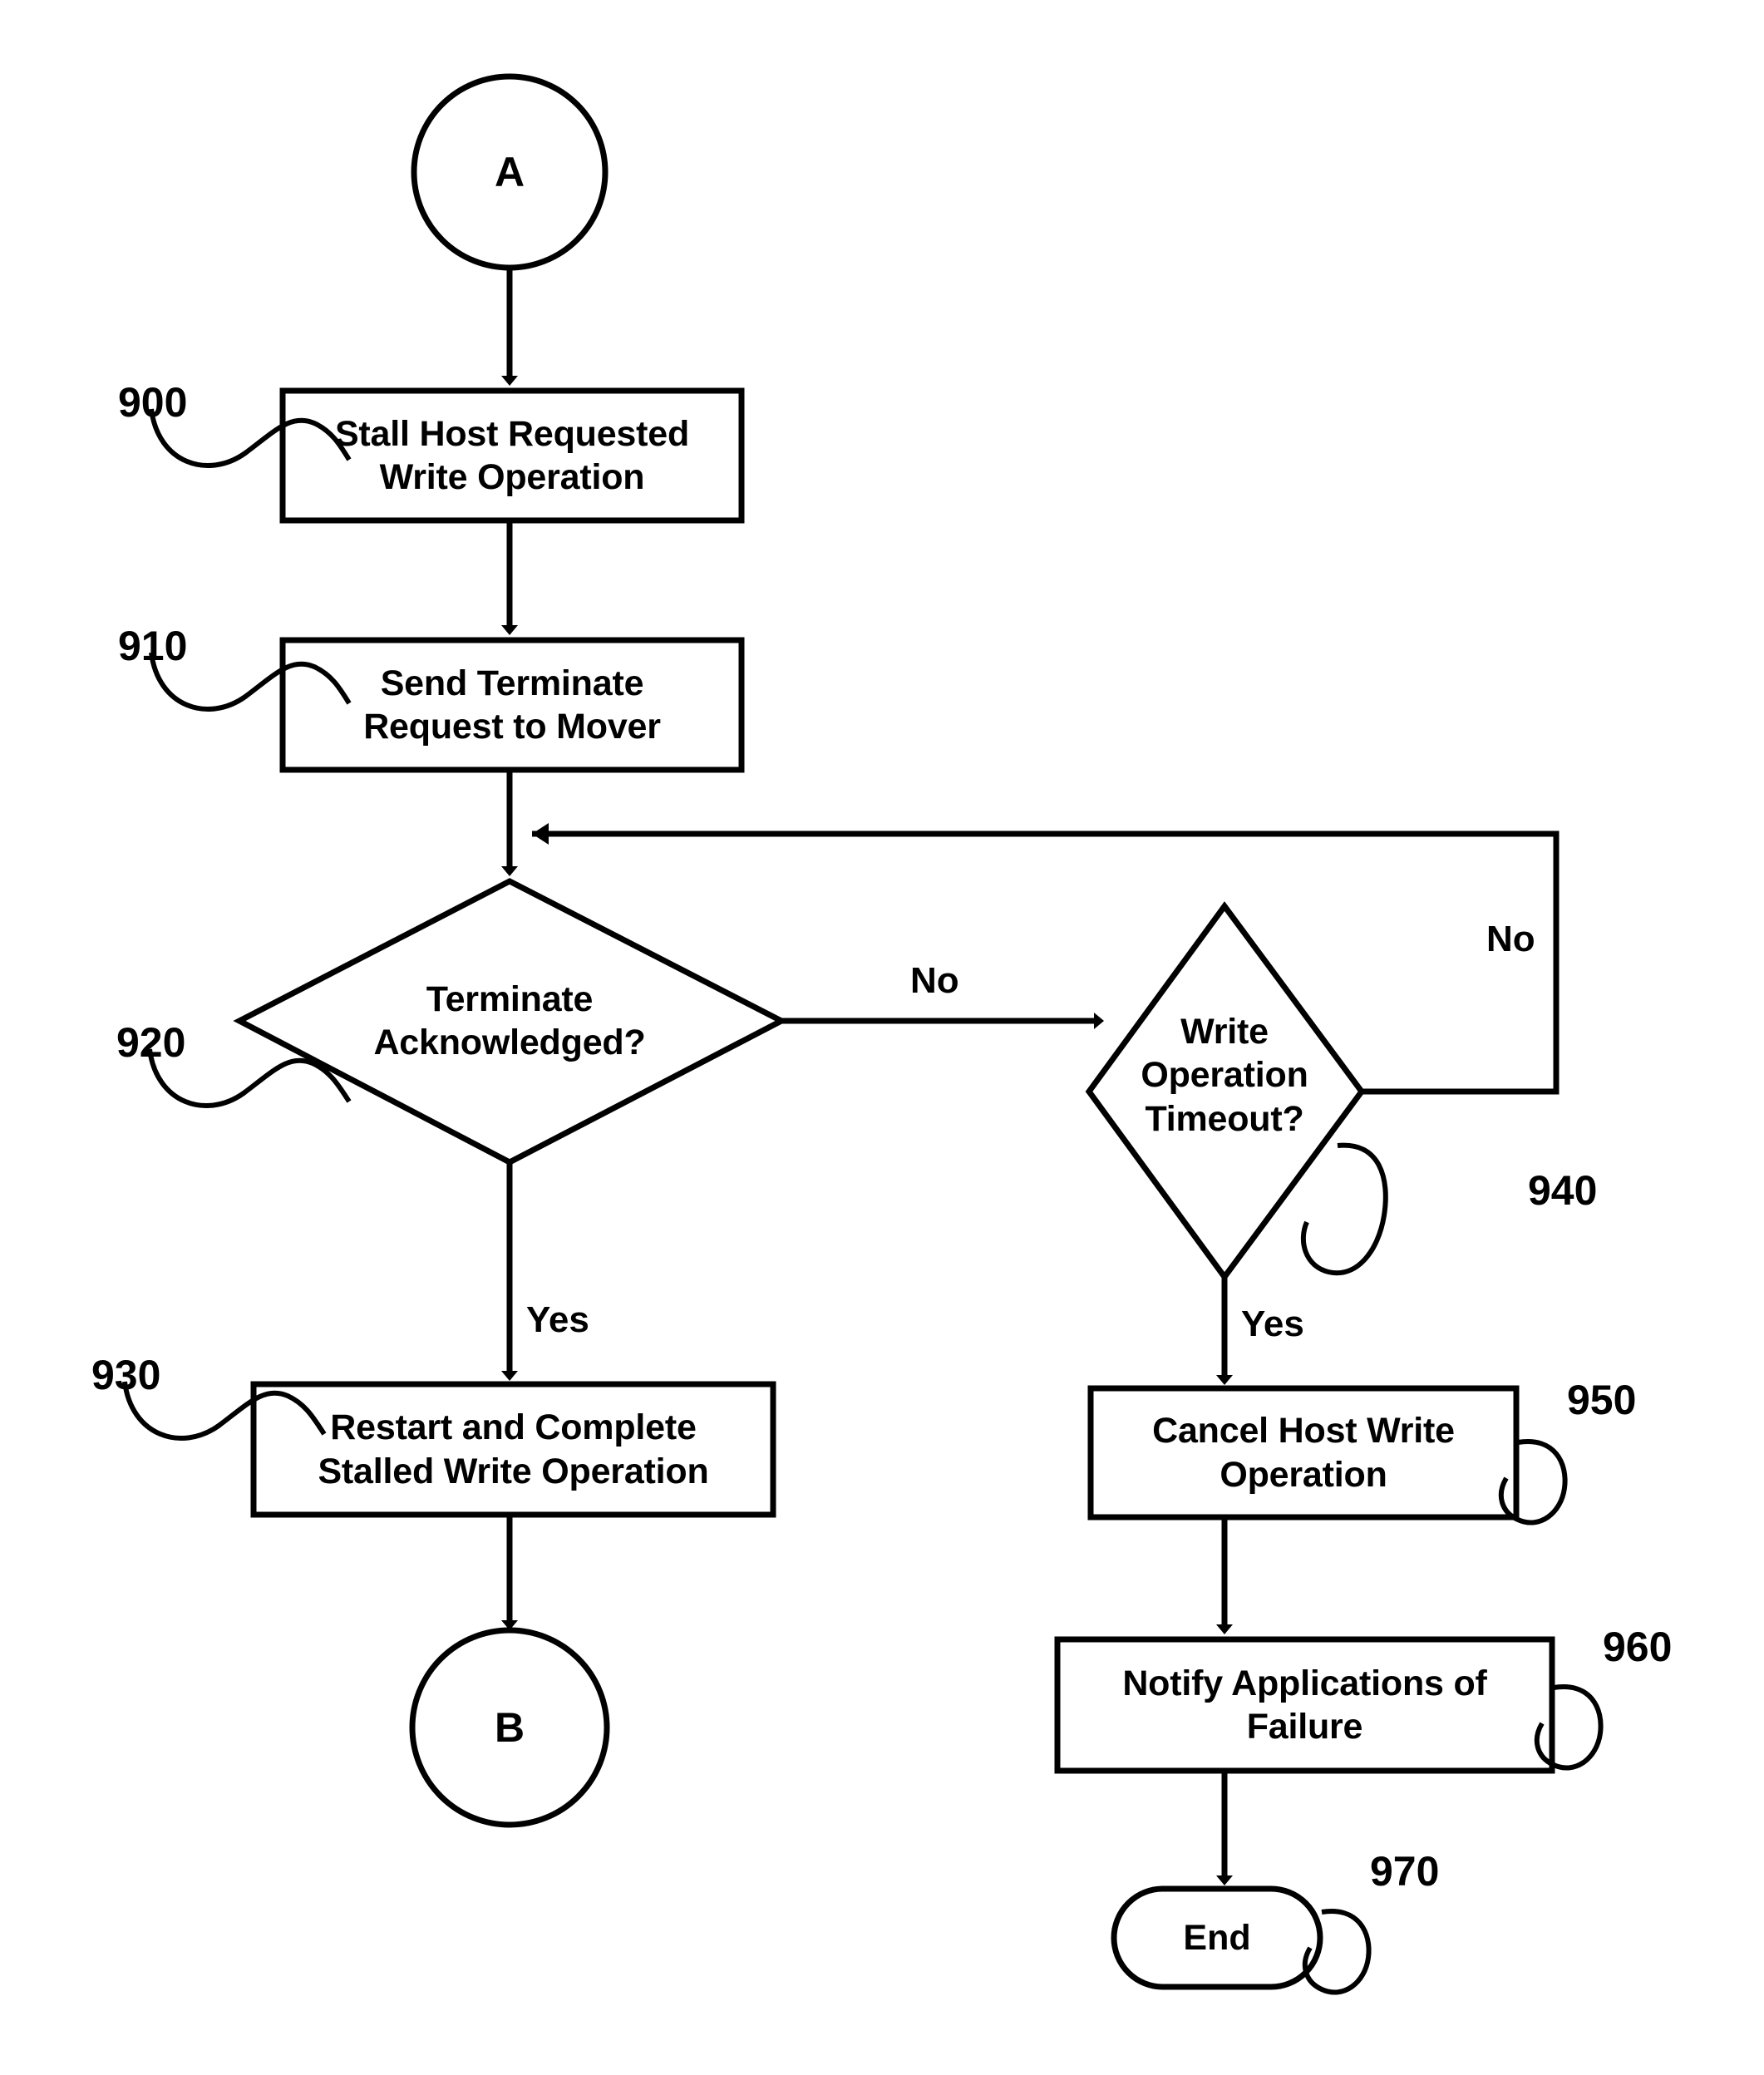 The width and height of the screenshot is (1764, 2075). Describe the element at coordinates (151, 1042) in the screenshot. I see `reference-numeral-920: 920` at that location.